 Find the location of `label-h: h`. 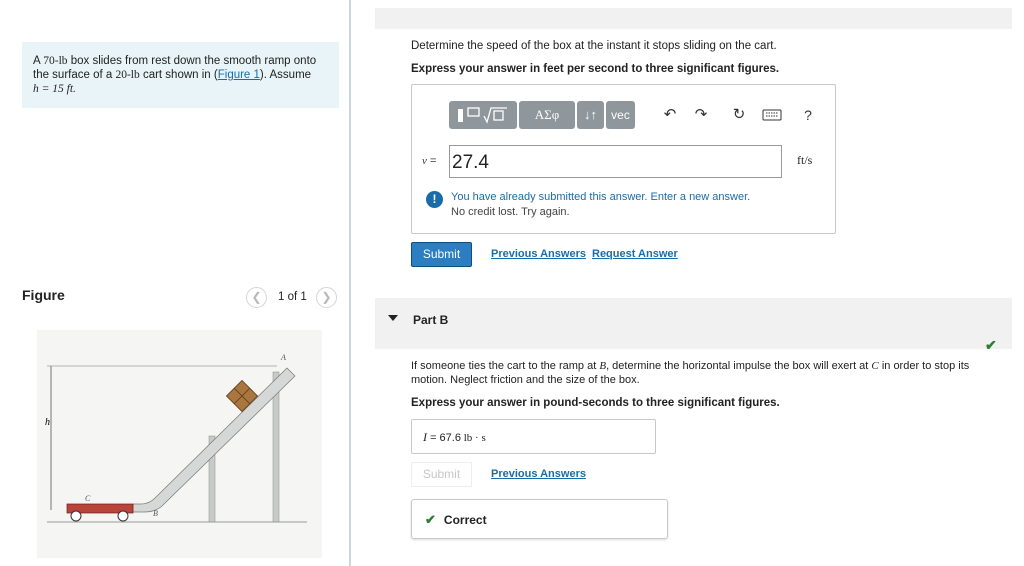

label-h: h is located at coordinates (47, 422).